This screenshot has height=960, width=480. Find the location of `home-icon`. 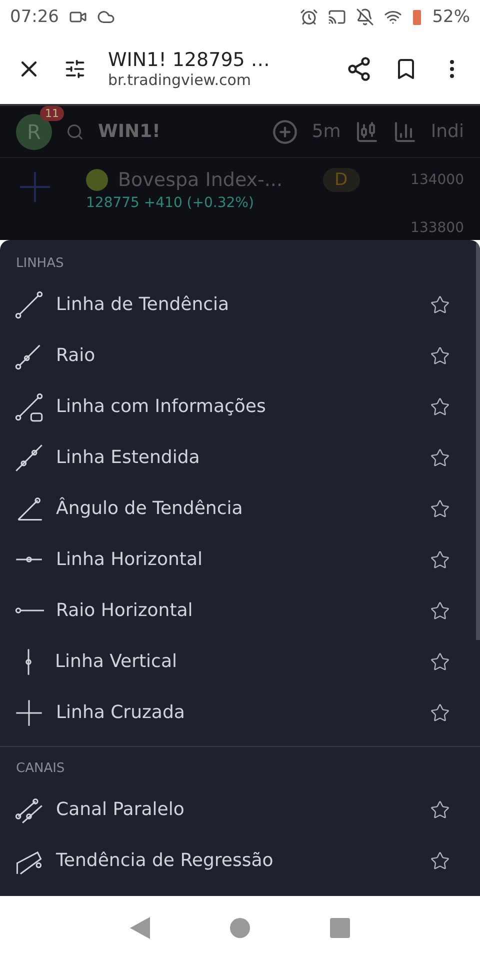

home-icon is located at coordinates (240, 928).